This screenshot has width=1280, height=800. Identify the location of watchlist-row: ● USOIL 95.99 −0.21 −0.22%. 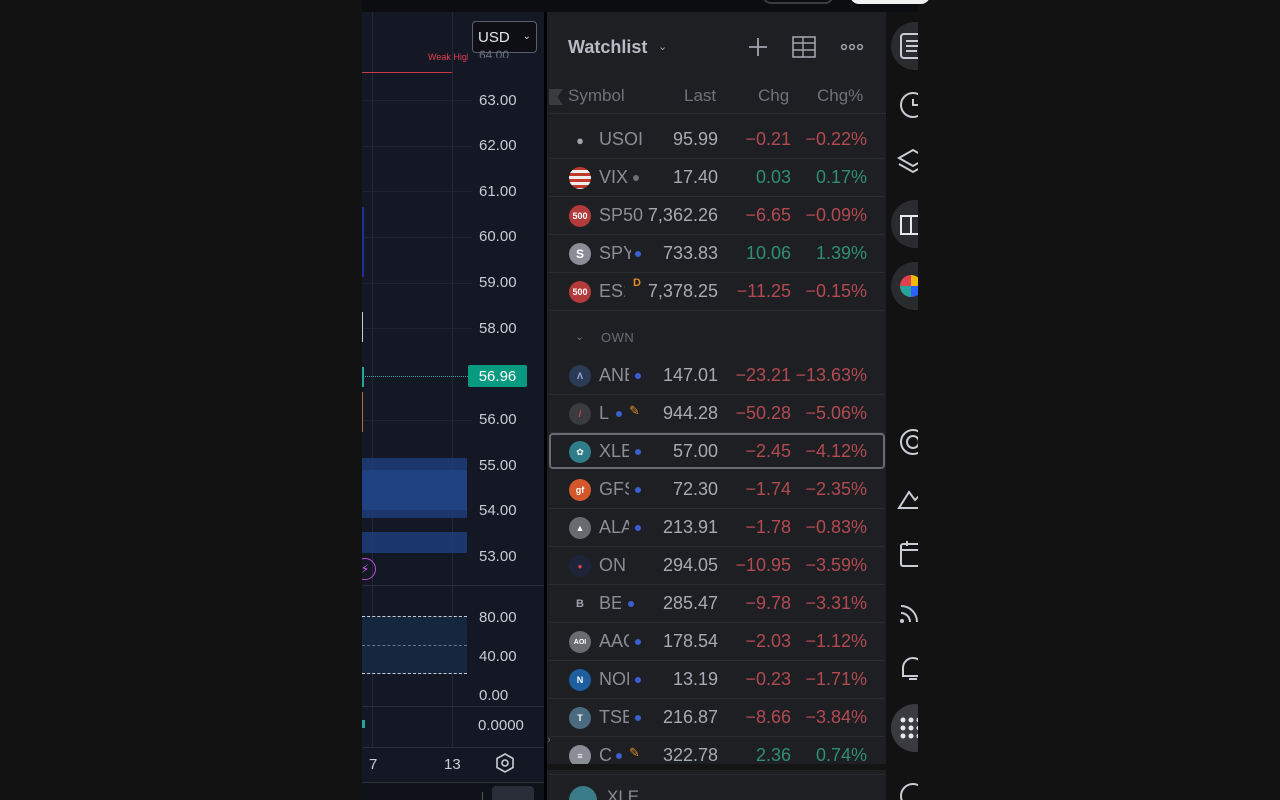
(717, 140).